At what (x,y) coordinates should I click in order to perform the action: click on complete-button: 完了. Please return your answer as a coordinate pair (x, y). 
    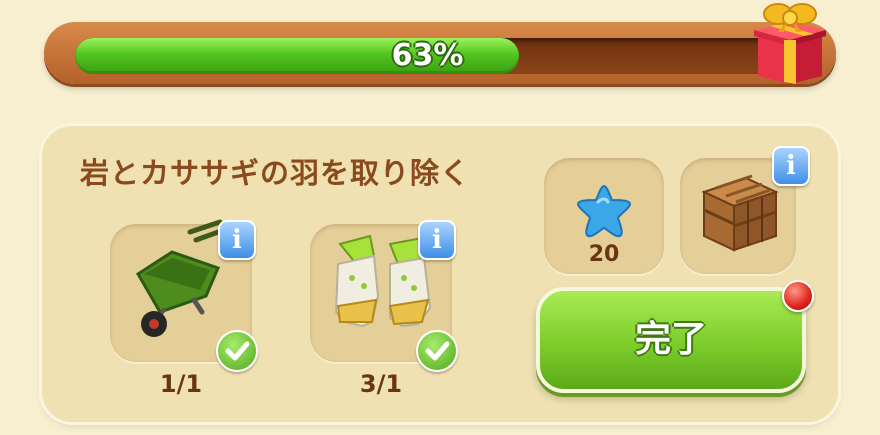
    Looking at the image, I should click on (671, 340).